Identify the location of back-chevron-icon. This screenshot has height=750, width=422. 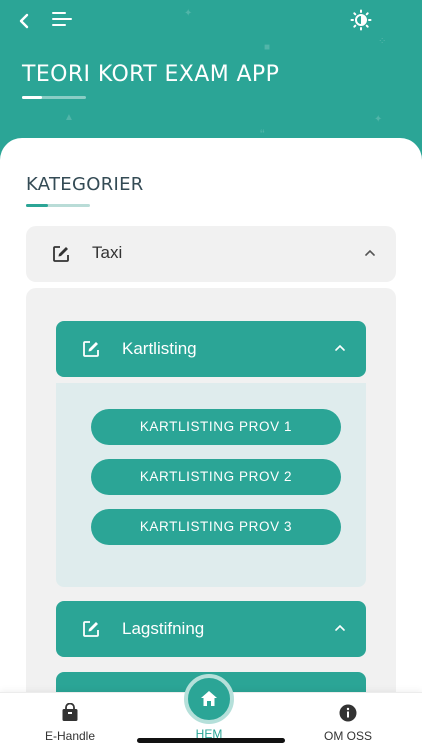
(24, 21).